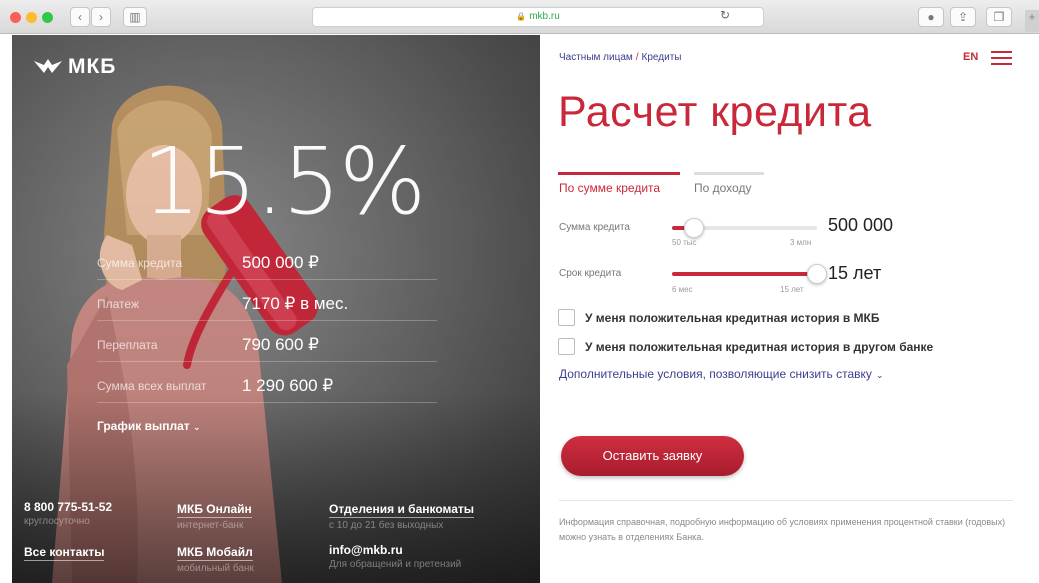 Image resolution: width=1039 pixels, height=583 pixels. Describe the element at coordinates (280, 344) in the screenshot. I see `stat-value: 790 600 ₽` at that location.